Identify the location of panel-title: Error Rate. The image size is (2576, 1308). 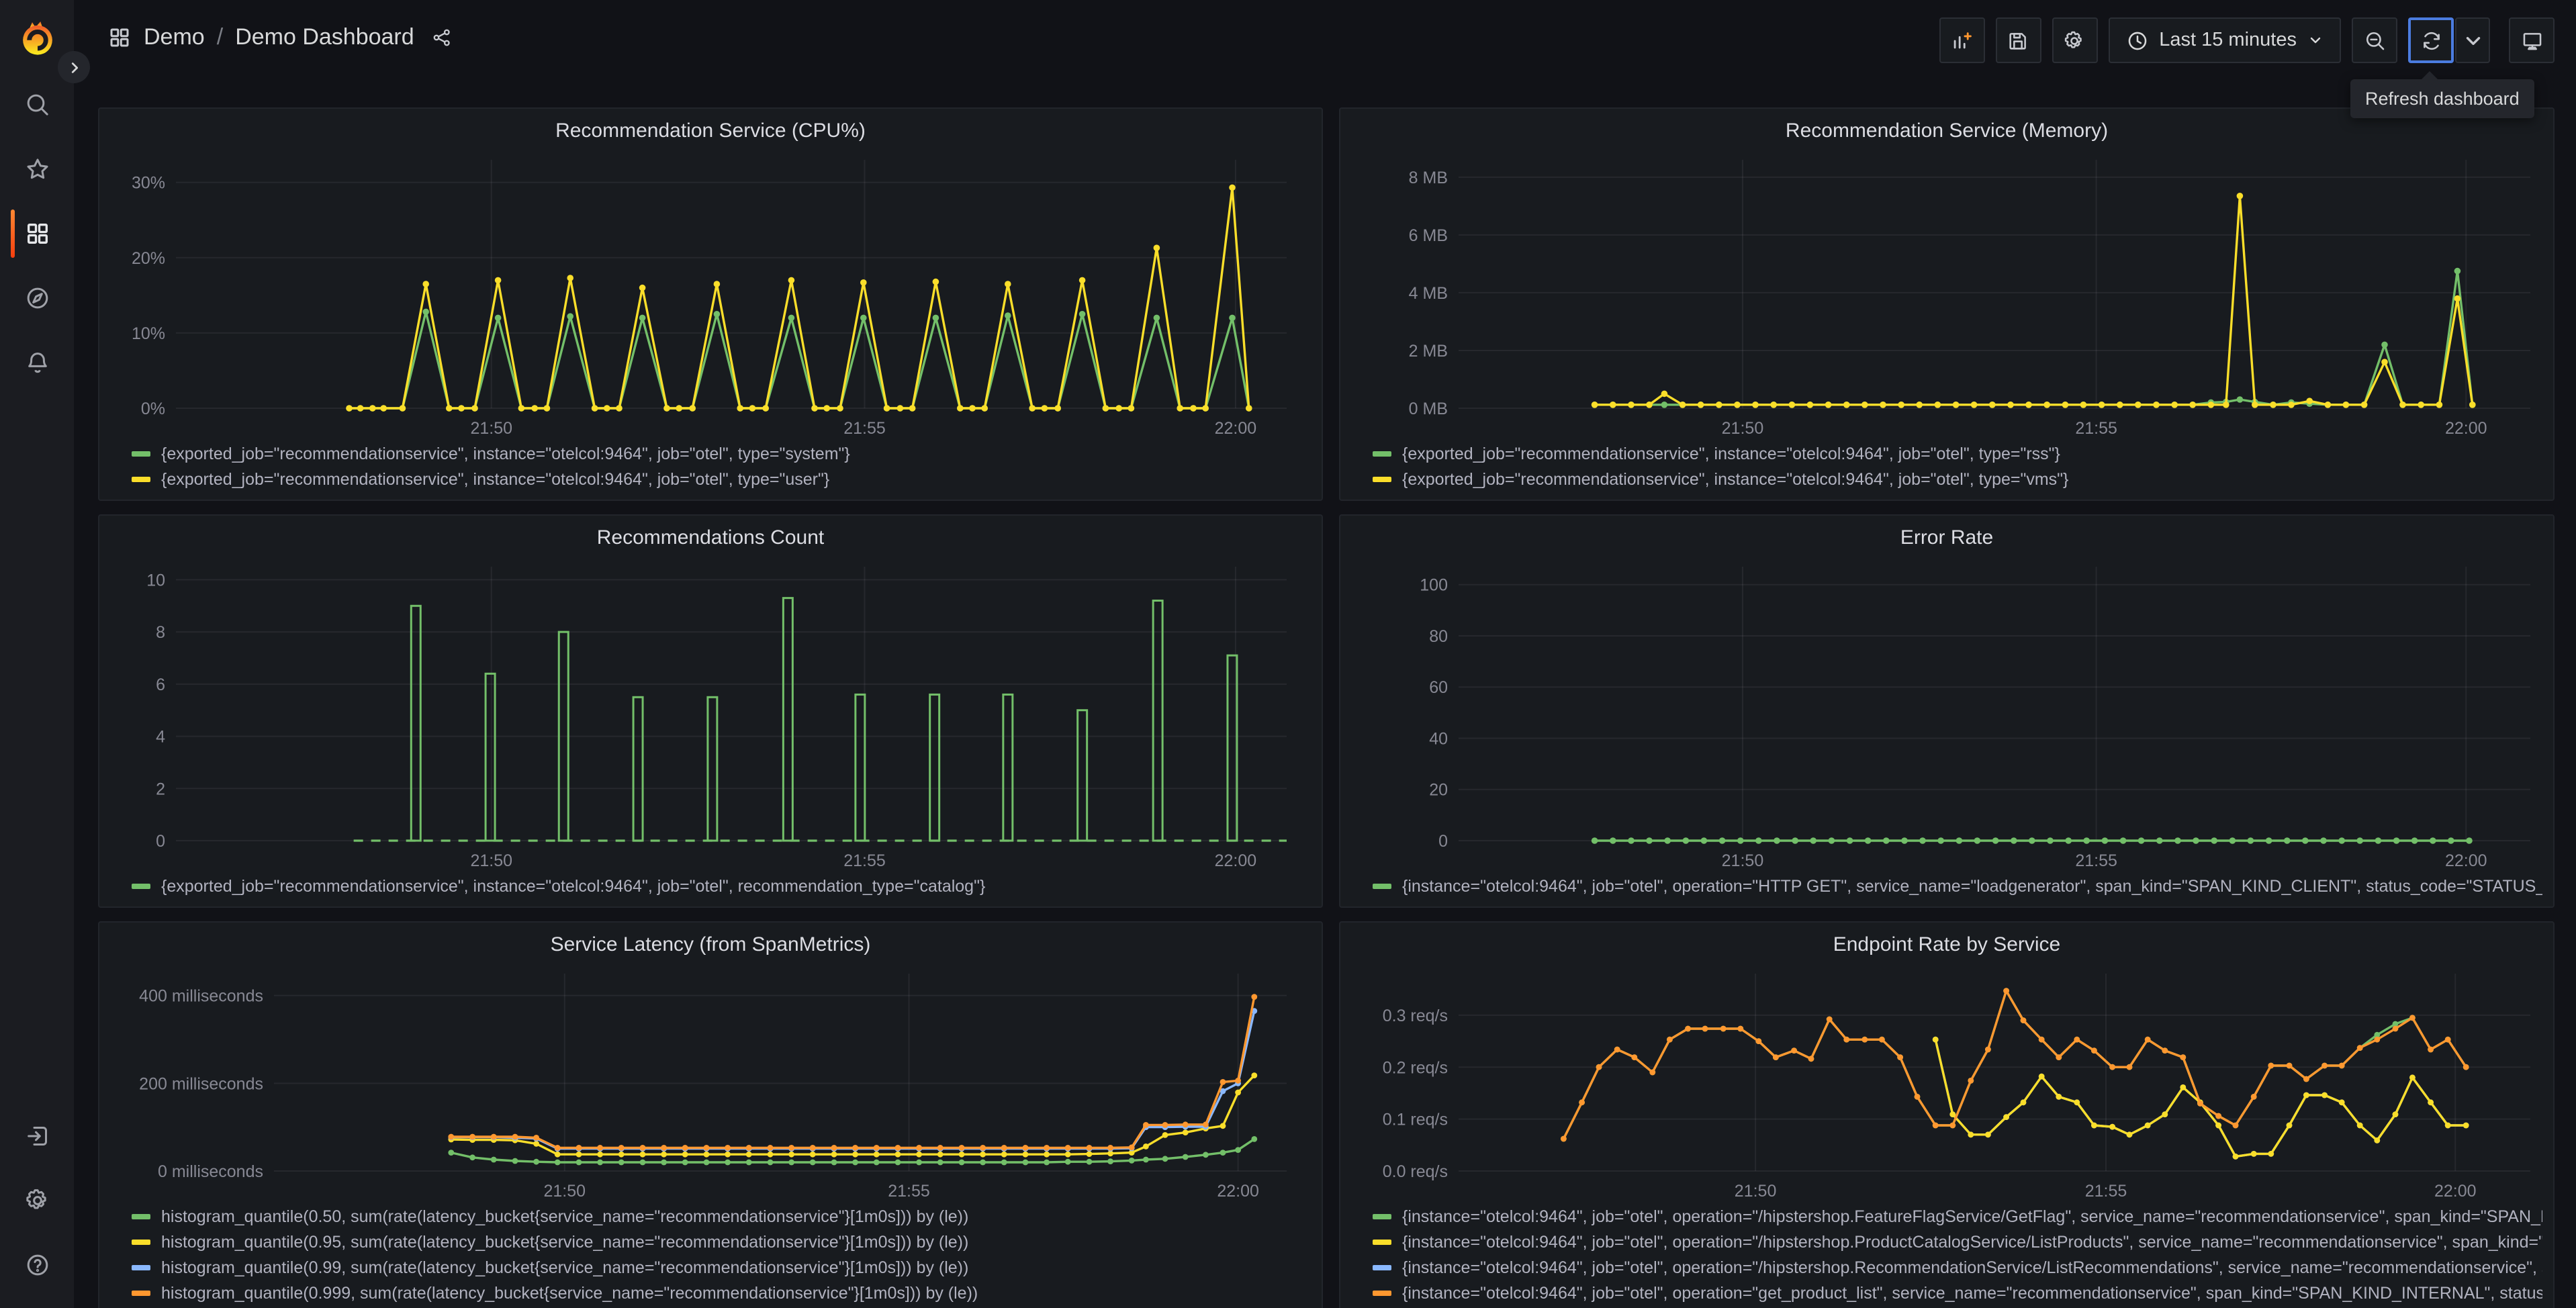
(1946, 540).